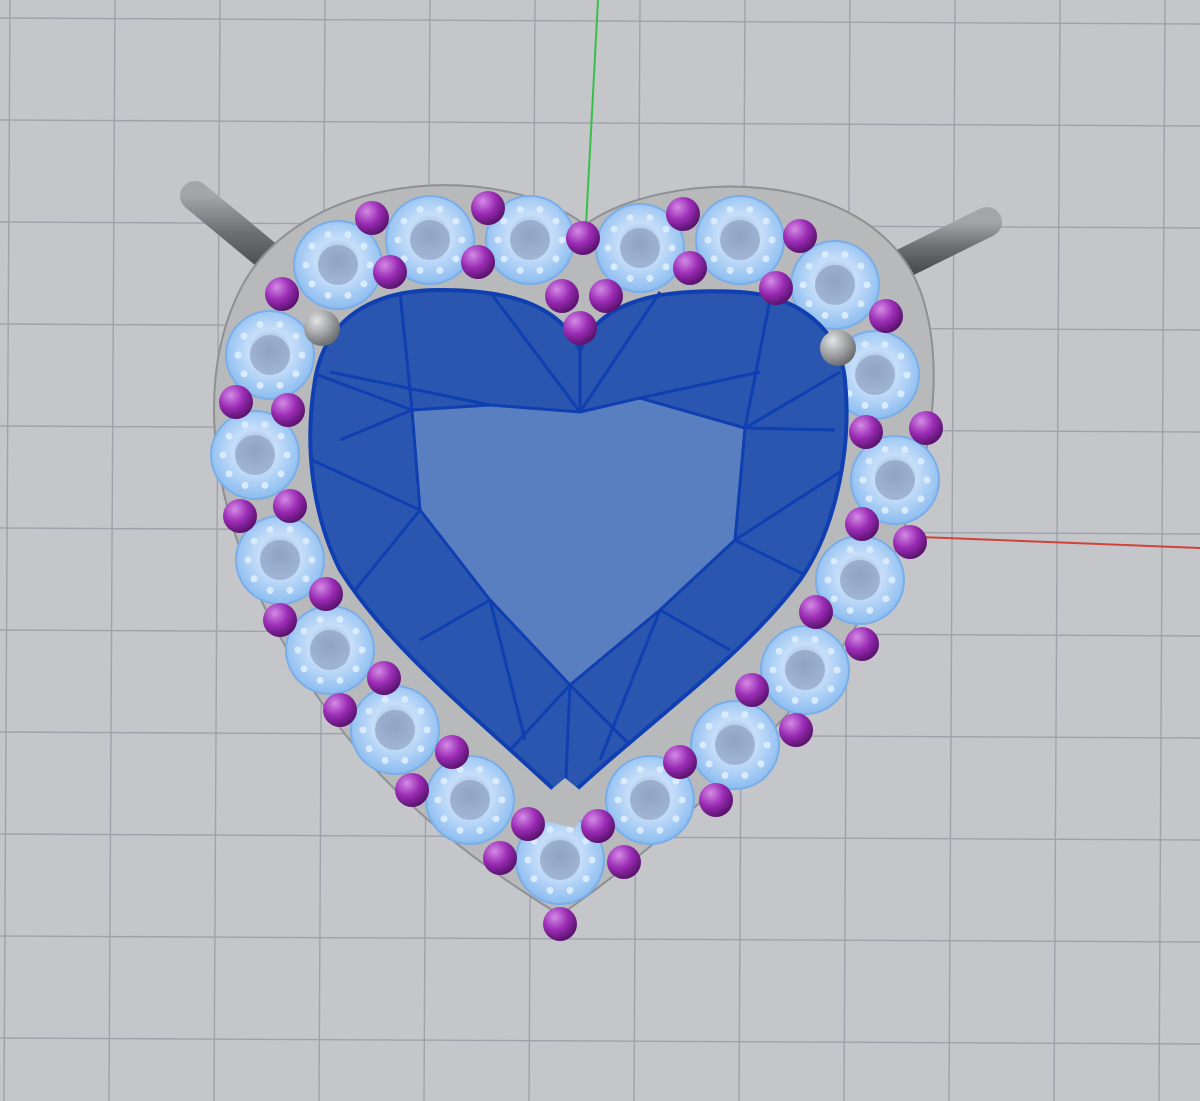 The image size is (1200, 1101). Describe the element at coordinates (1059, 542) in the screenshot. I see `x-axis-line` at that location.